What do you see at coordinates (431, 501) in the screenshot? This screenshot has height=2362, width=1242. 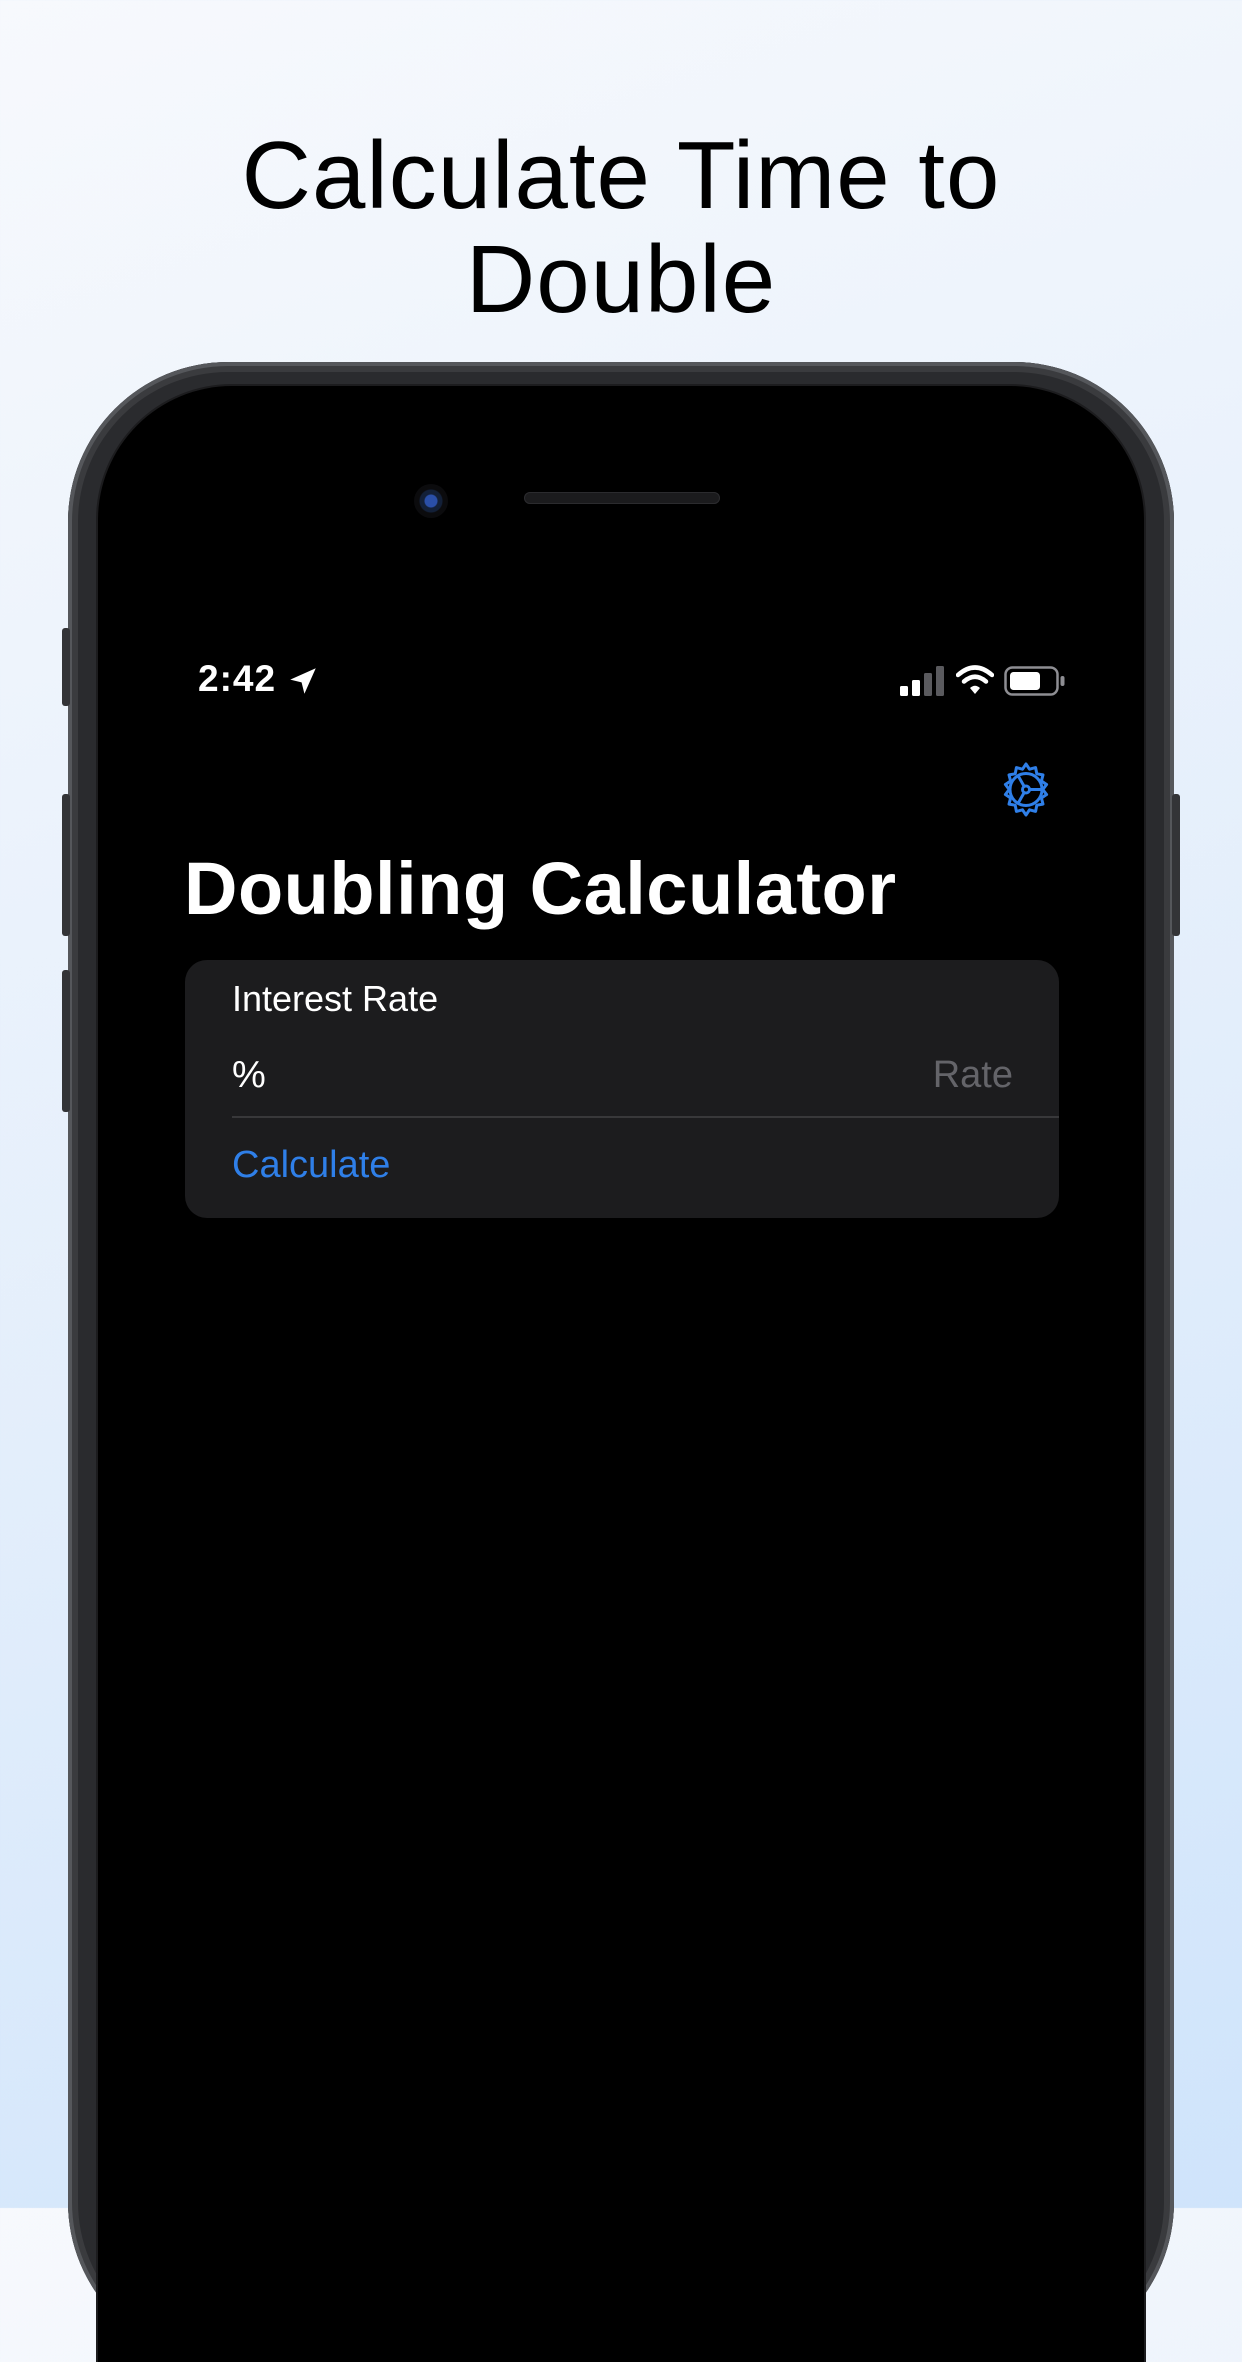 I see `front-camera` at bounding box center [431, 501].